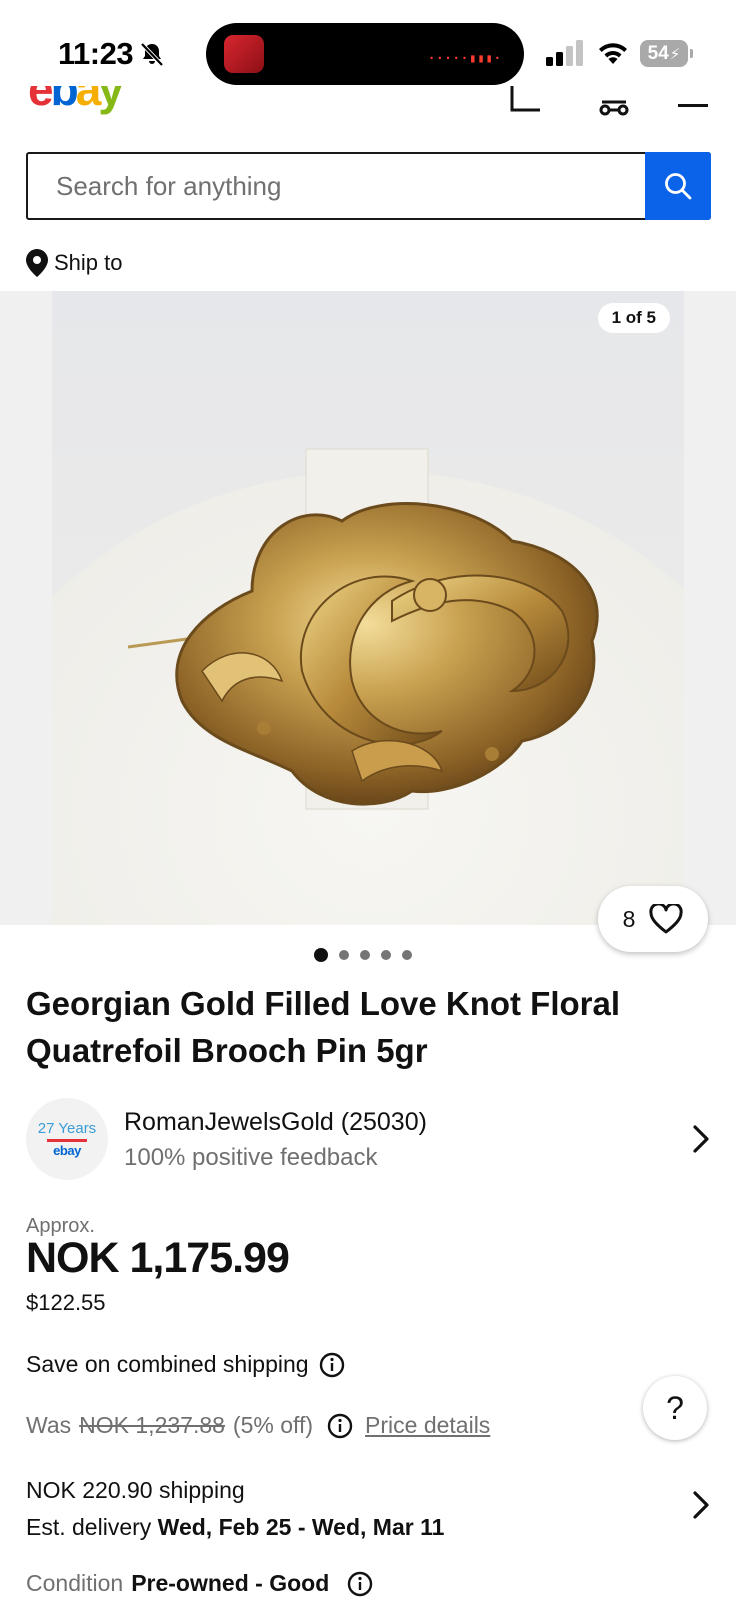 The height and width of the screenshot is (1600, 736). Describe the element at coordinates (75, 1583) in the screenshot. I see `condition-label: Condition` at that location.